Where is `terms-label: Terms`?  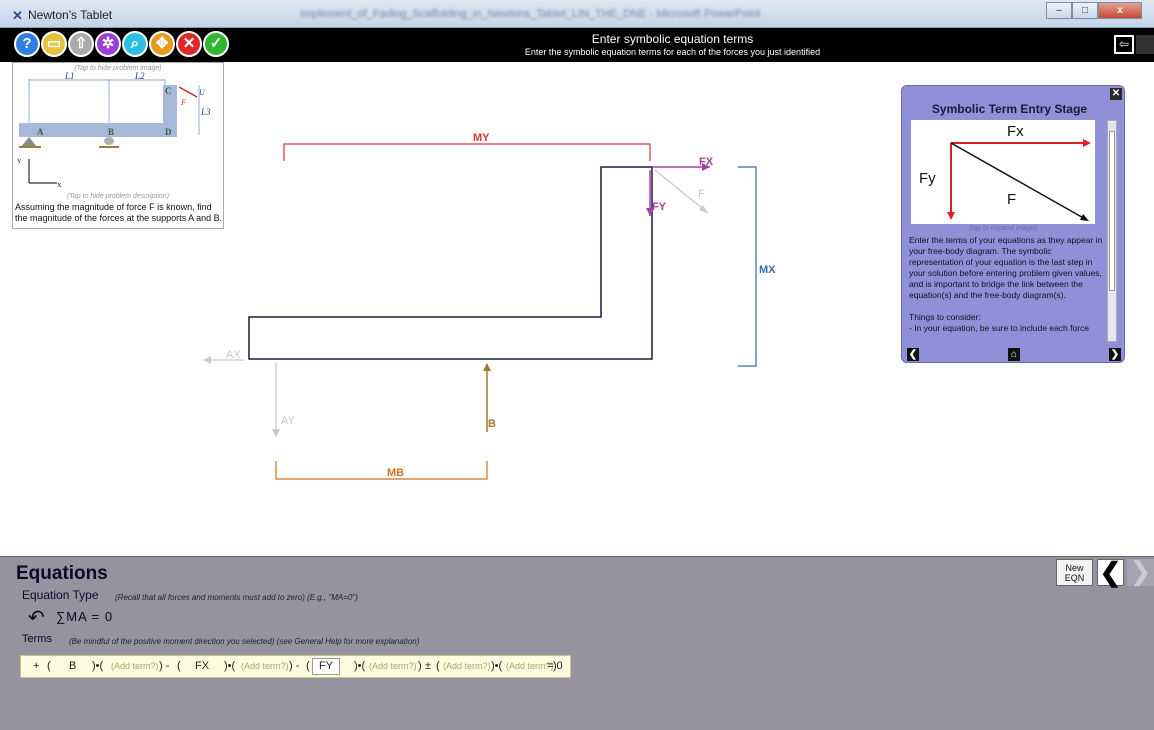 terms-label: Terms is located at coordinates (37, 639).